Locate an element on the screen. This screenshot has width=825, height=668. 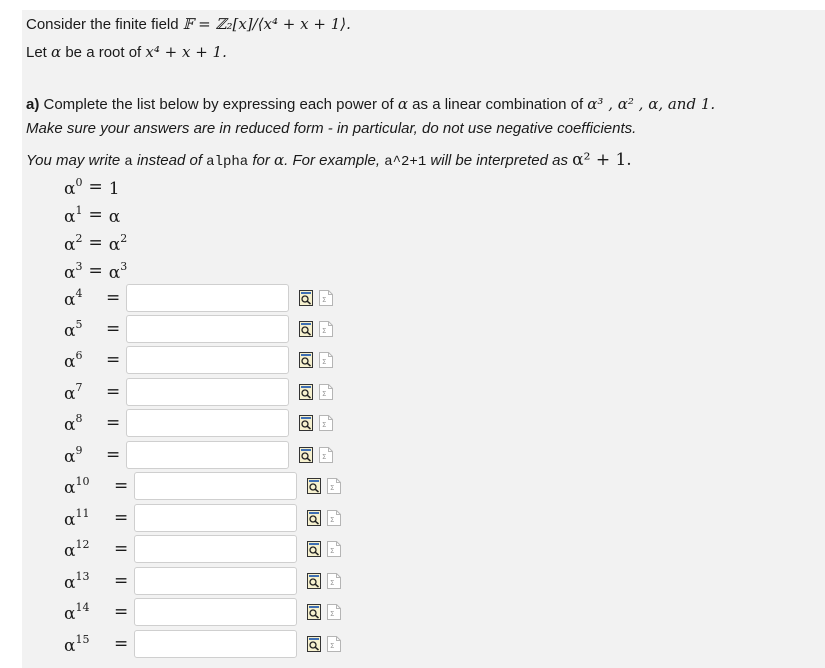
power-label: α12 is located at coordinates (77, 549).